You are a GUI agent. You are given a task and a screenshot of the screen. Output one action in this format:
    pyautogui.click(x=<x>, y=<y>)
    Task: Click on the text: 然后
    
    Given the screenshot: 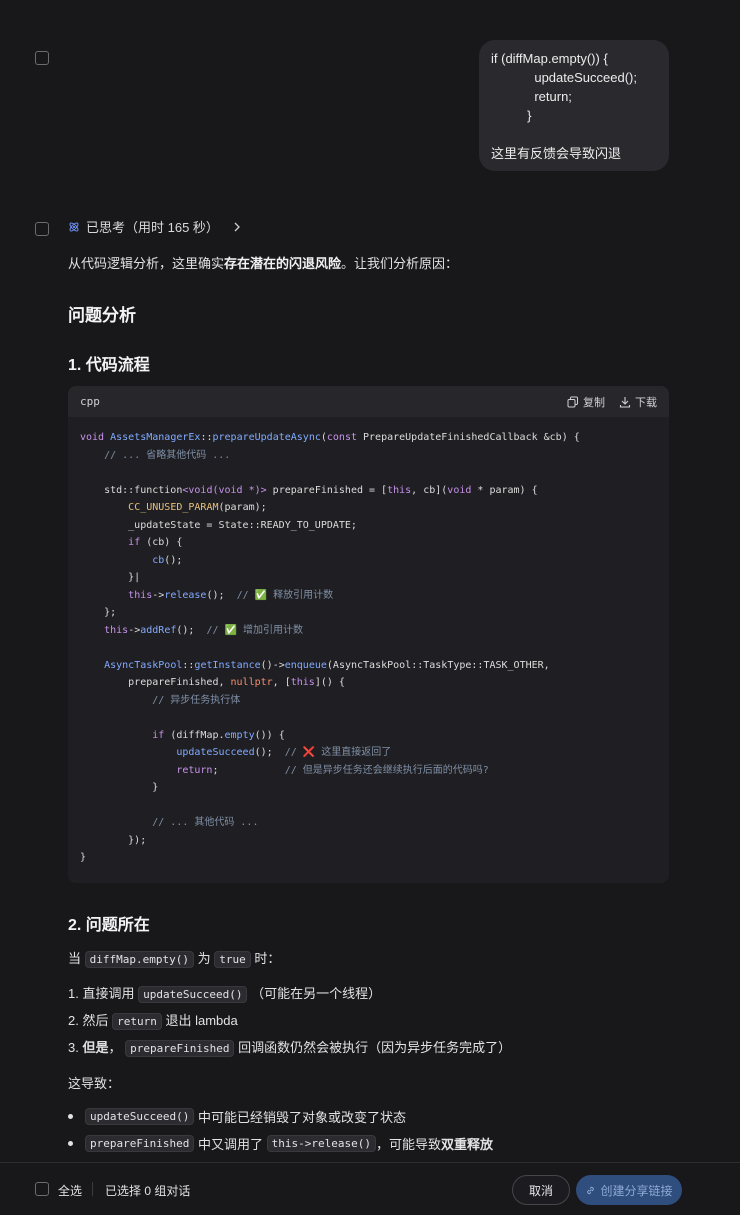 What is the action you would take?
    pyautogui.click(x=95, y=1020)
    